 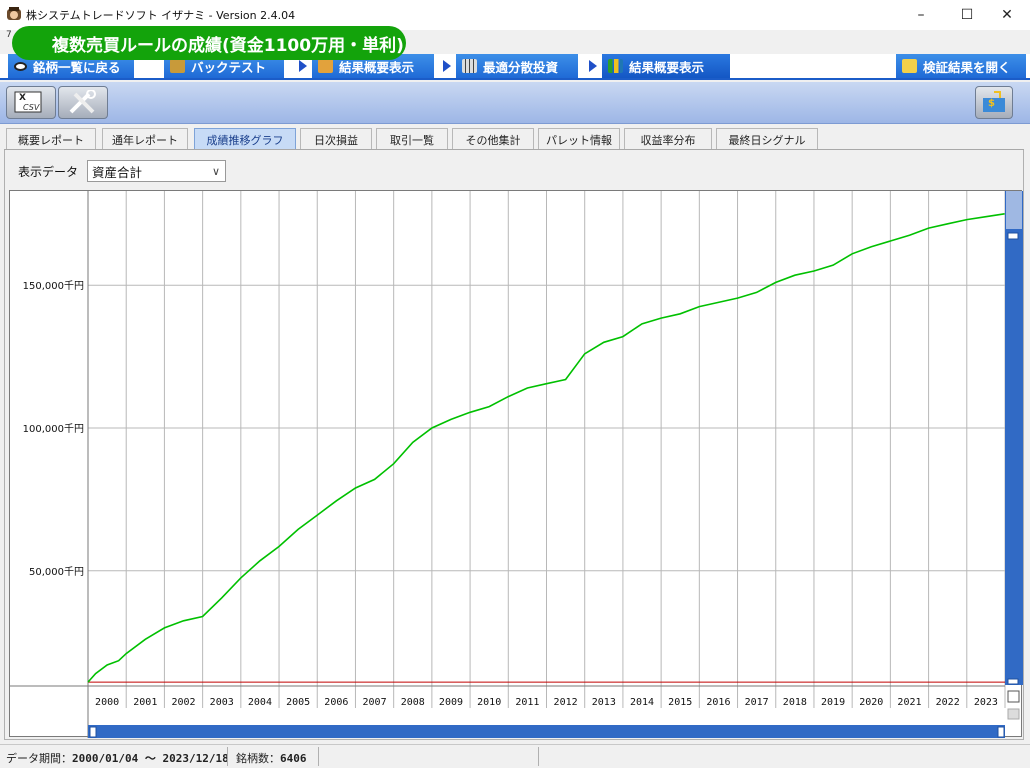 I want to click on x-tick-label: 2015, so click(x=680, y=702).